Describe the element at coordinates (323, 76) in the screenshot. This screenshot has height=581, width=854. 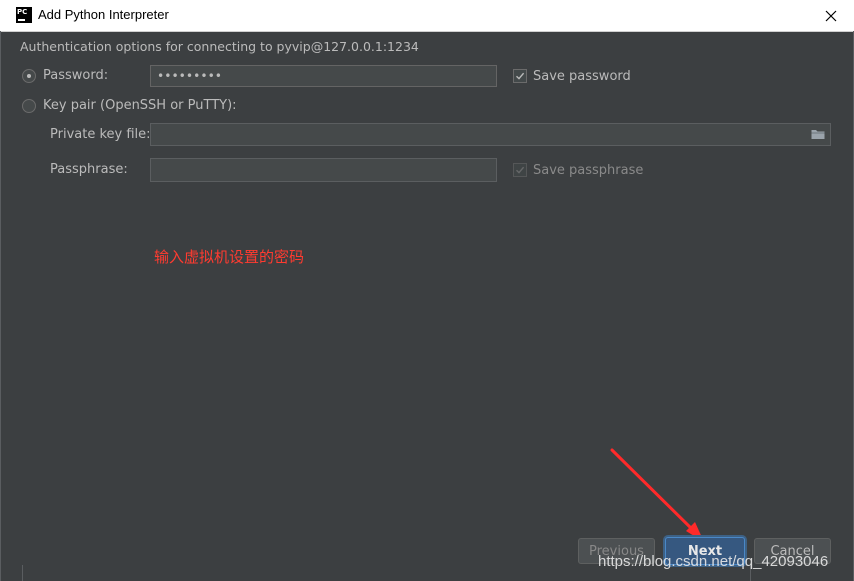
I see `password-field: •••••••••` at that location.